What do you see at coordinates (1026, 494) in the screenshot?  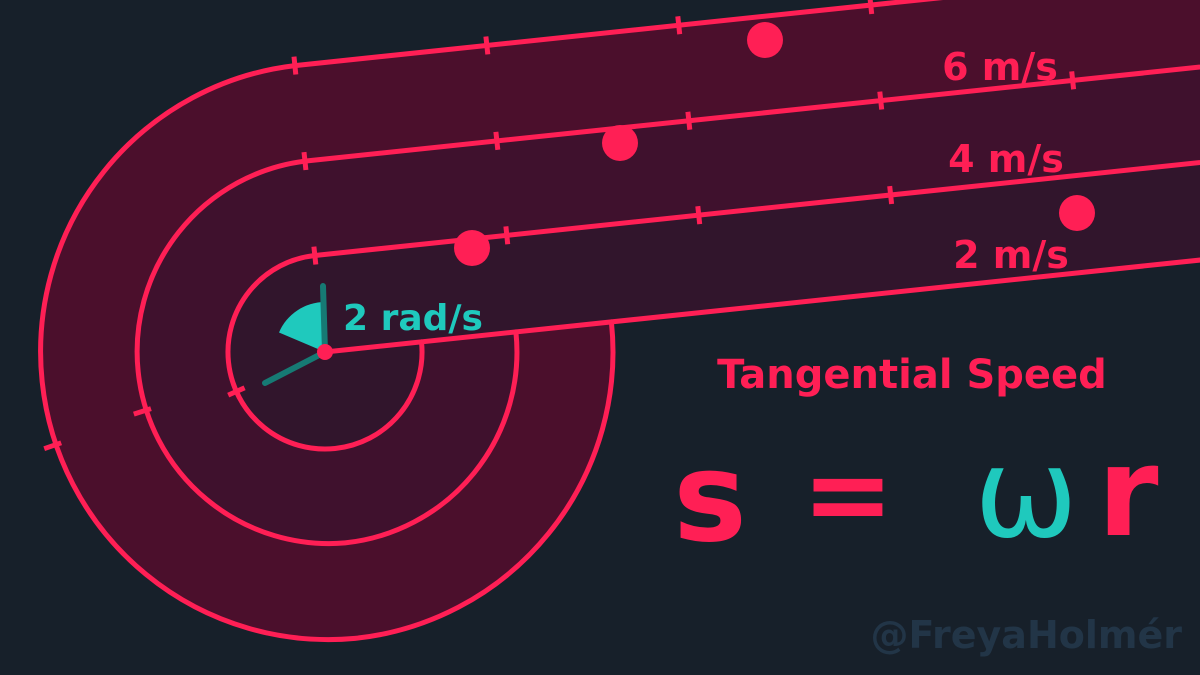 I see `formula-omega: ω` at bounding box center [1026, 494].